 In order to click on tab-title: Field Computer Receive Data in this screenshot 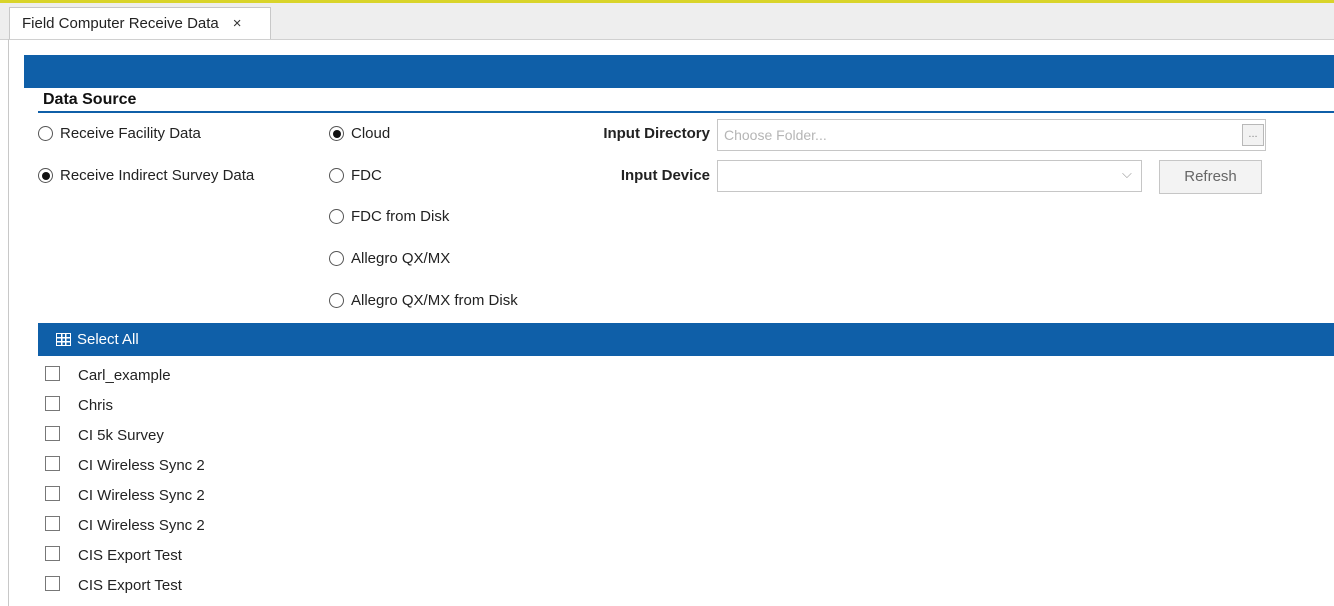, I will do `click(120, 23)`.